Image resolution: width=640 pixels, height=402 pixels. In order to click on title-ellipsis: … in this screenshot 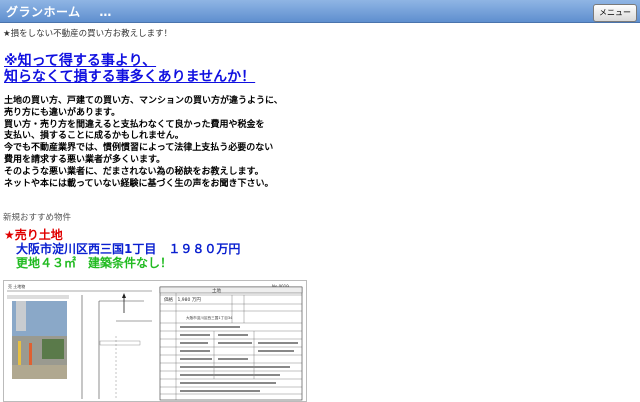, I will do `click(105, 12)`.